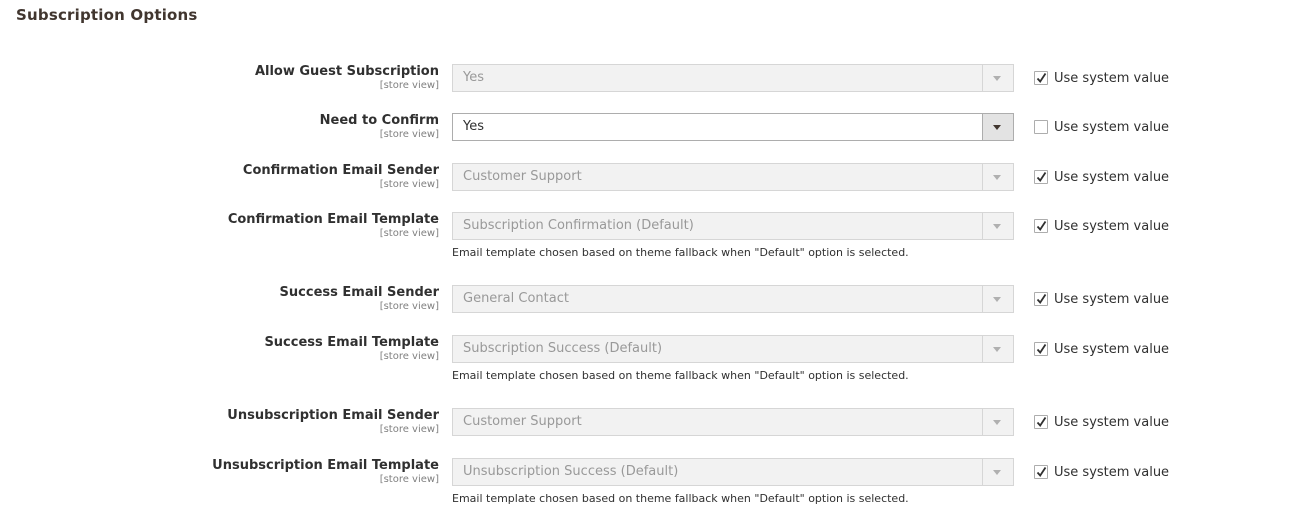 This screenshot has width=1290, height=529. I want to click on field-label: Need to Confirm, so click(379, 120).